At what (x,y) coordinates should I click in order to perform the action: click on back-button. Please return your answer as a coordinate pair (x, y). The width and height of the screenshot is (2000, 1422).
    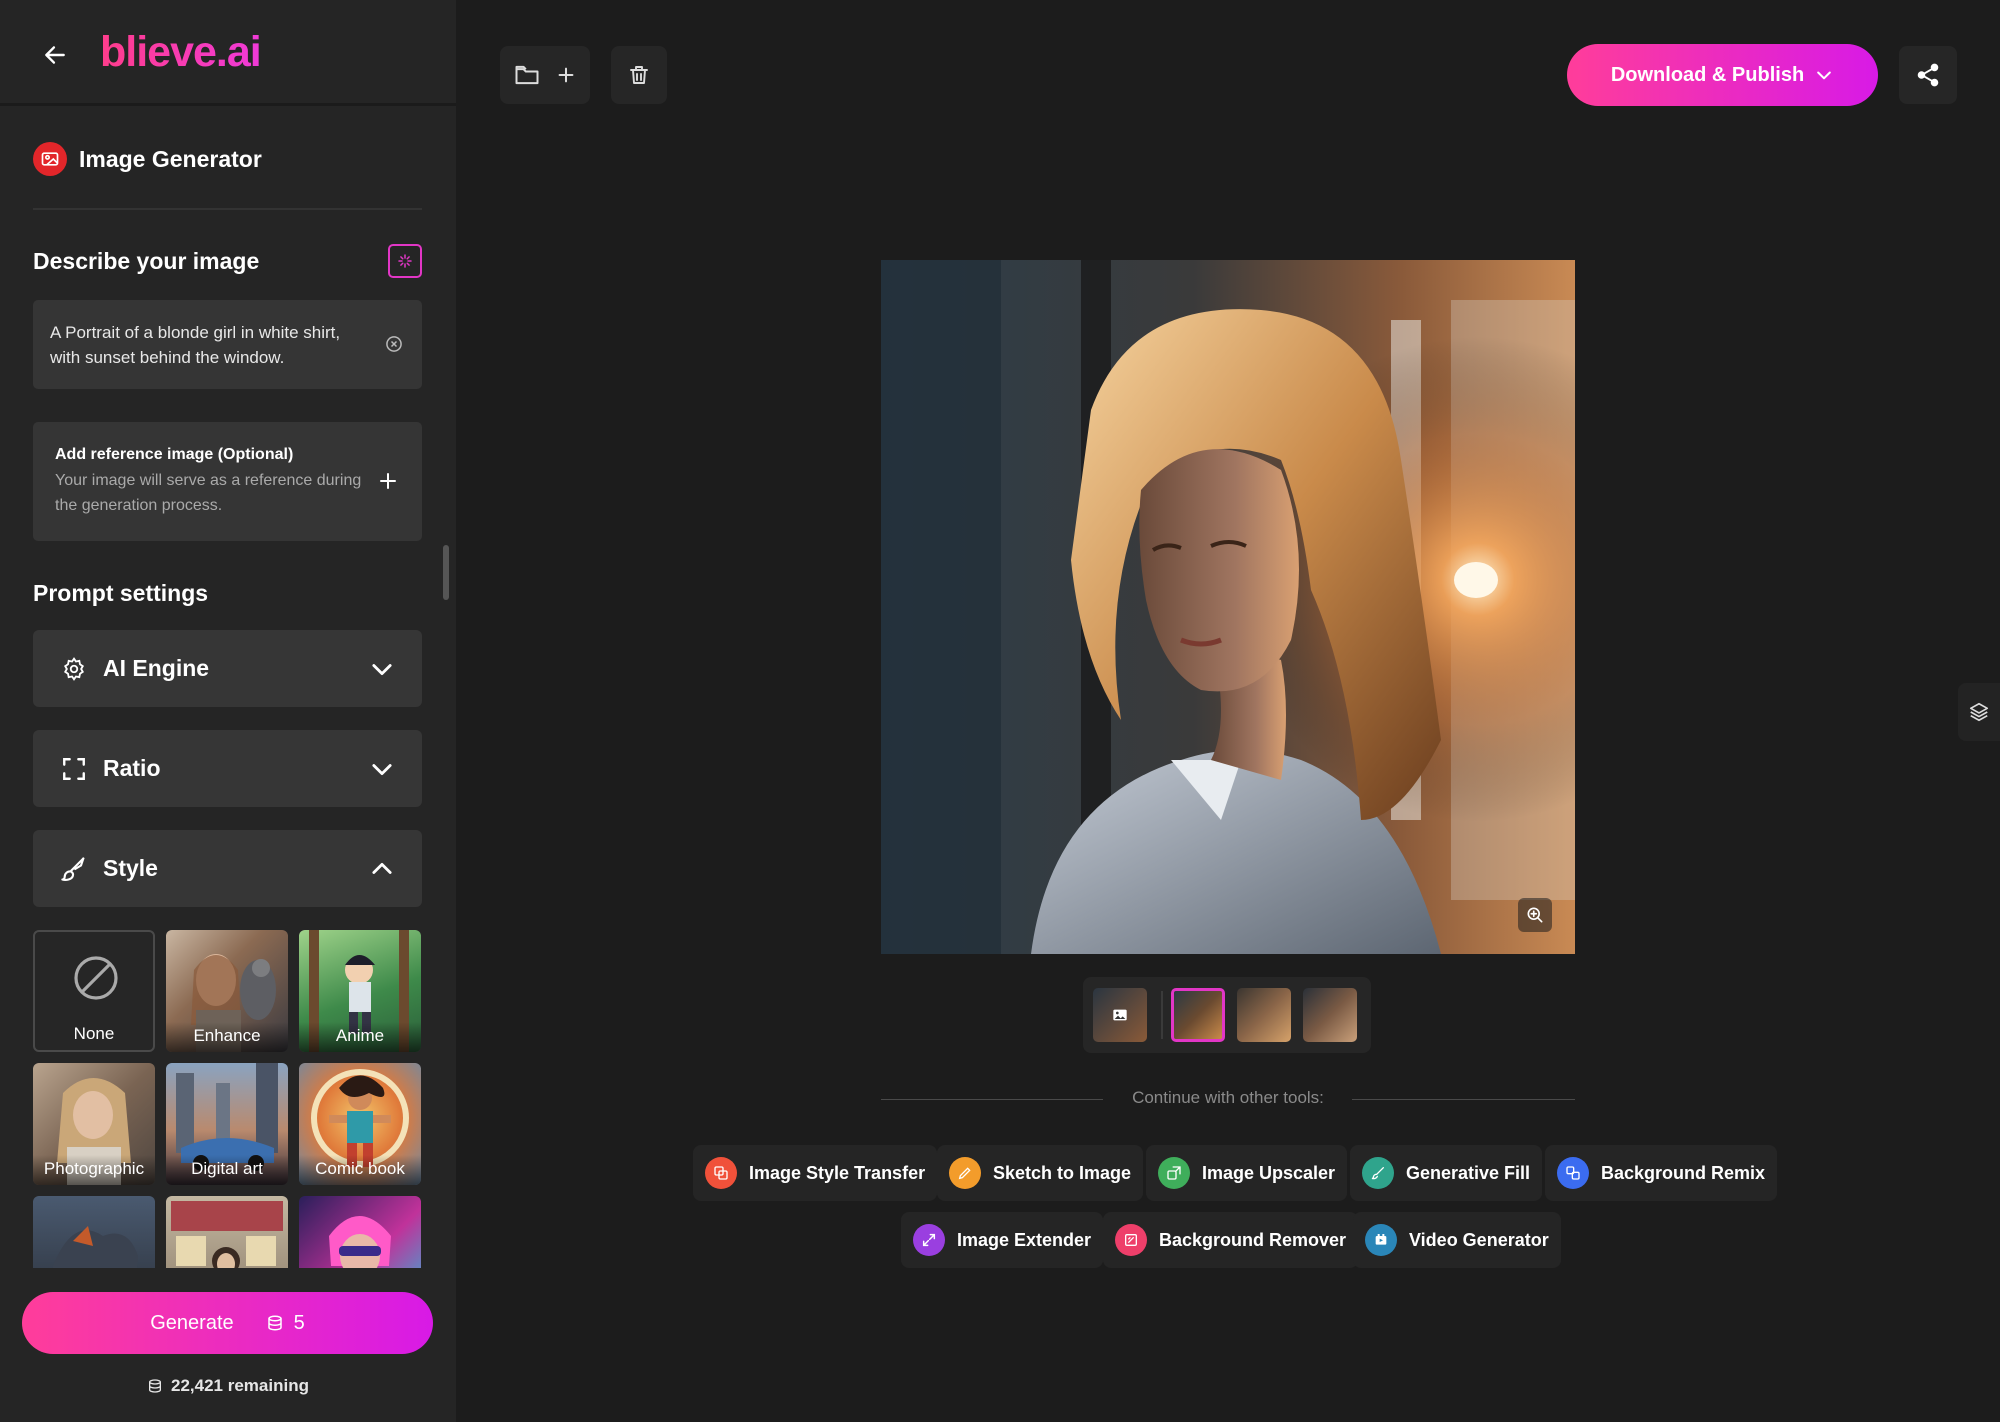
    Looking at the image, I should click on (55, 55).